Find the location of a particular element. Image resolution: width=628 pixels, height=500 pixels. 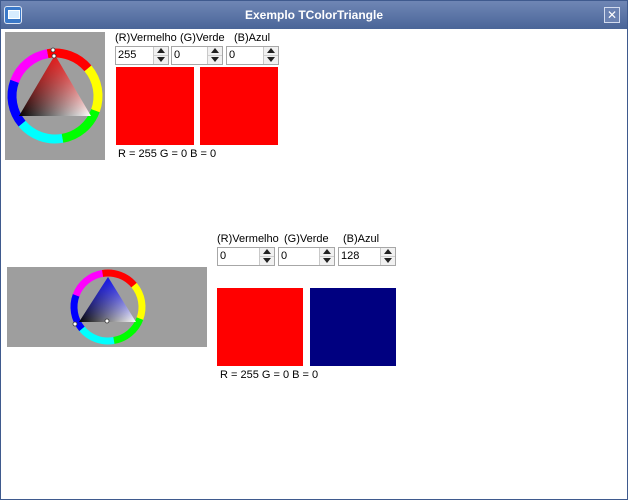

title-bar: Exemplo TColorTriangle ✕ is located at coordinates (314, 15).